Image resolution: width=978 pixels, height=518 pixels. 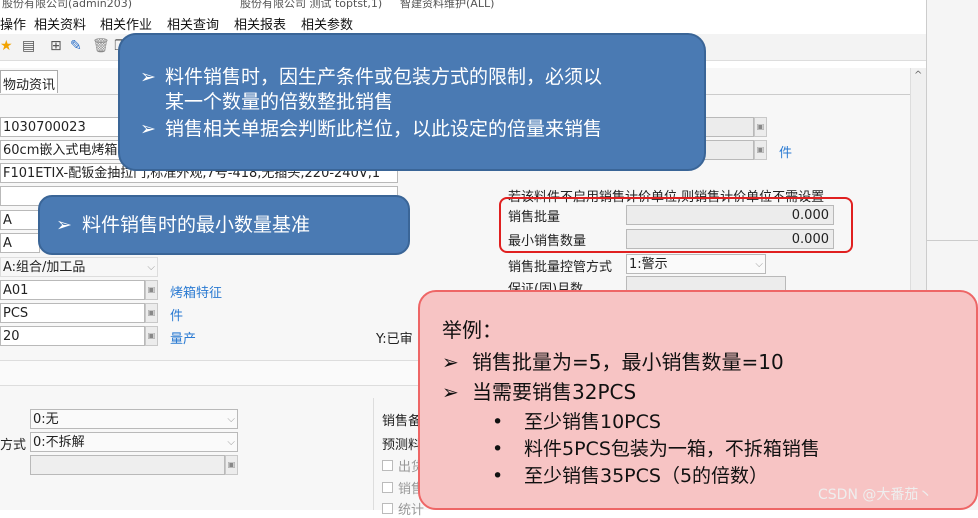 What do you see at coordinates (279, 102) in the screenshot?
I see `callout-line-2: 某一个数量的倍数整批销售` at bounding box center [279, 102].